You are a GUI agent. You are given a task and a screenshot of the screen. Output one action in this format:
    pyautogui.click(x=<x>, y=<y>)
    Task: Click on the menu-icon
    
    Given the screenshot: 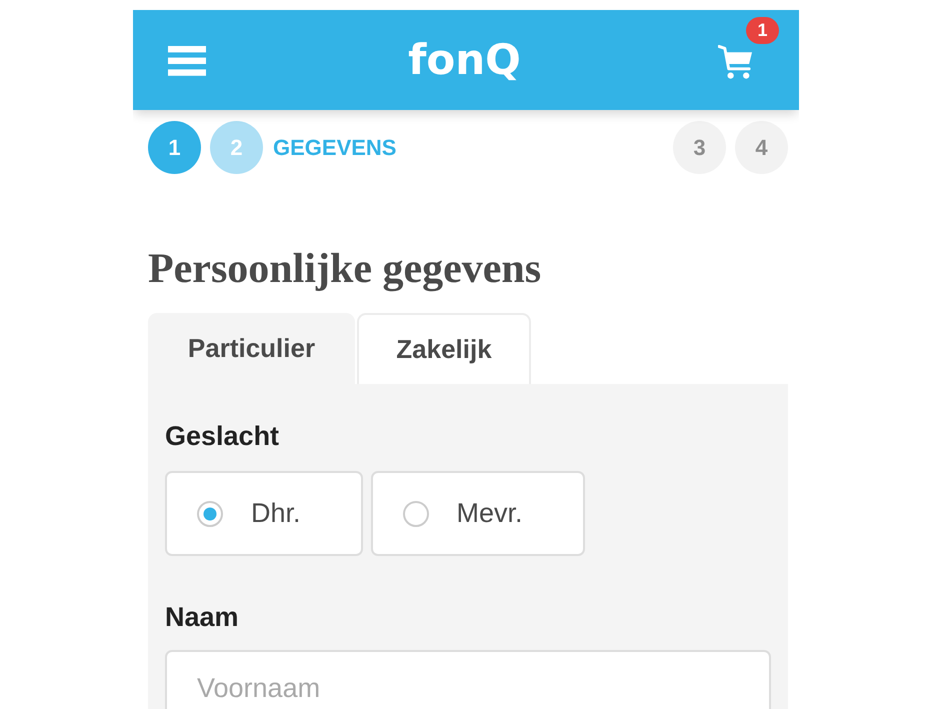 What is the action you would take?
    pyautogui.click(x=187, y=61)
    